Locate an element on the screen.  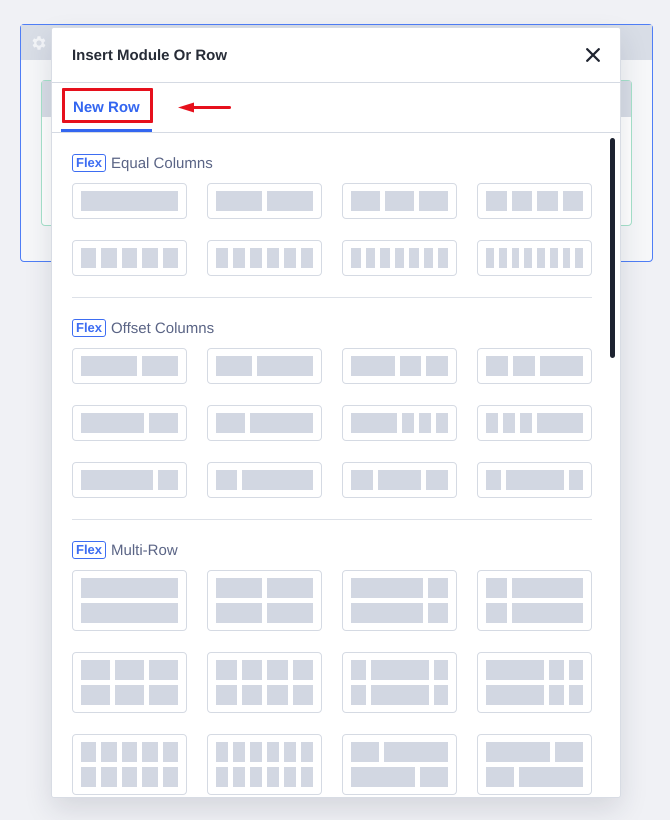
tab: New Row is located at coordinates (106, 107).